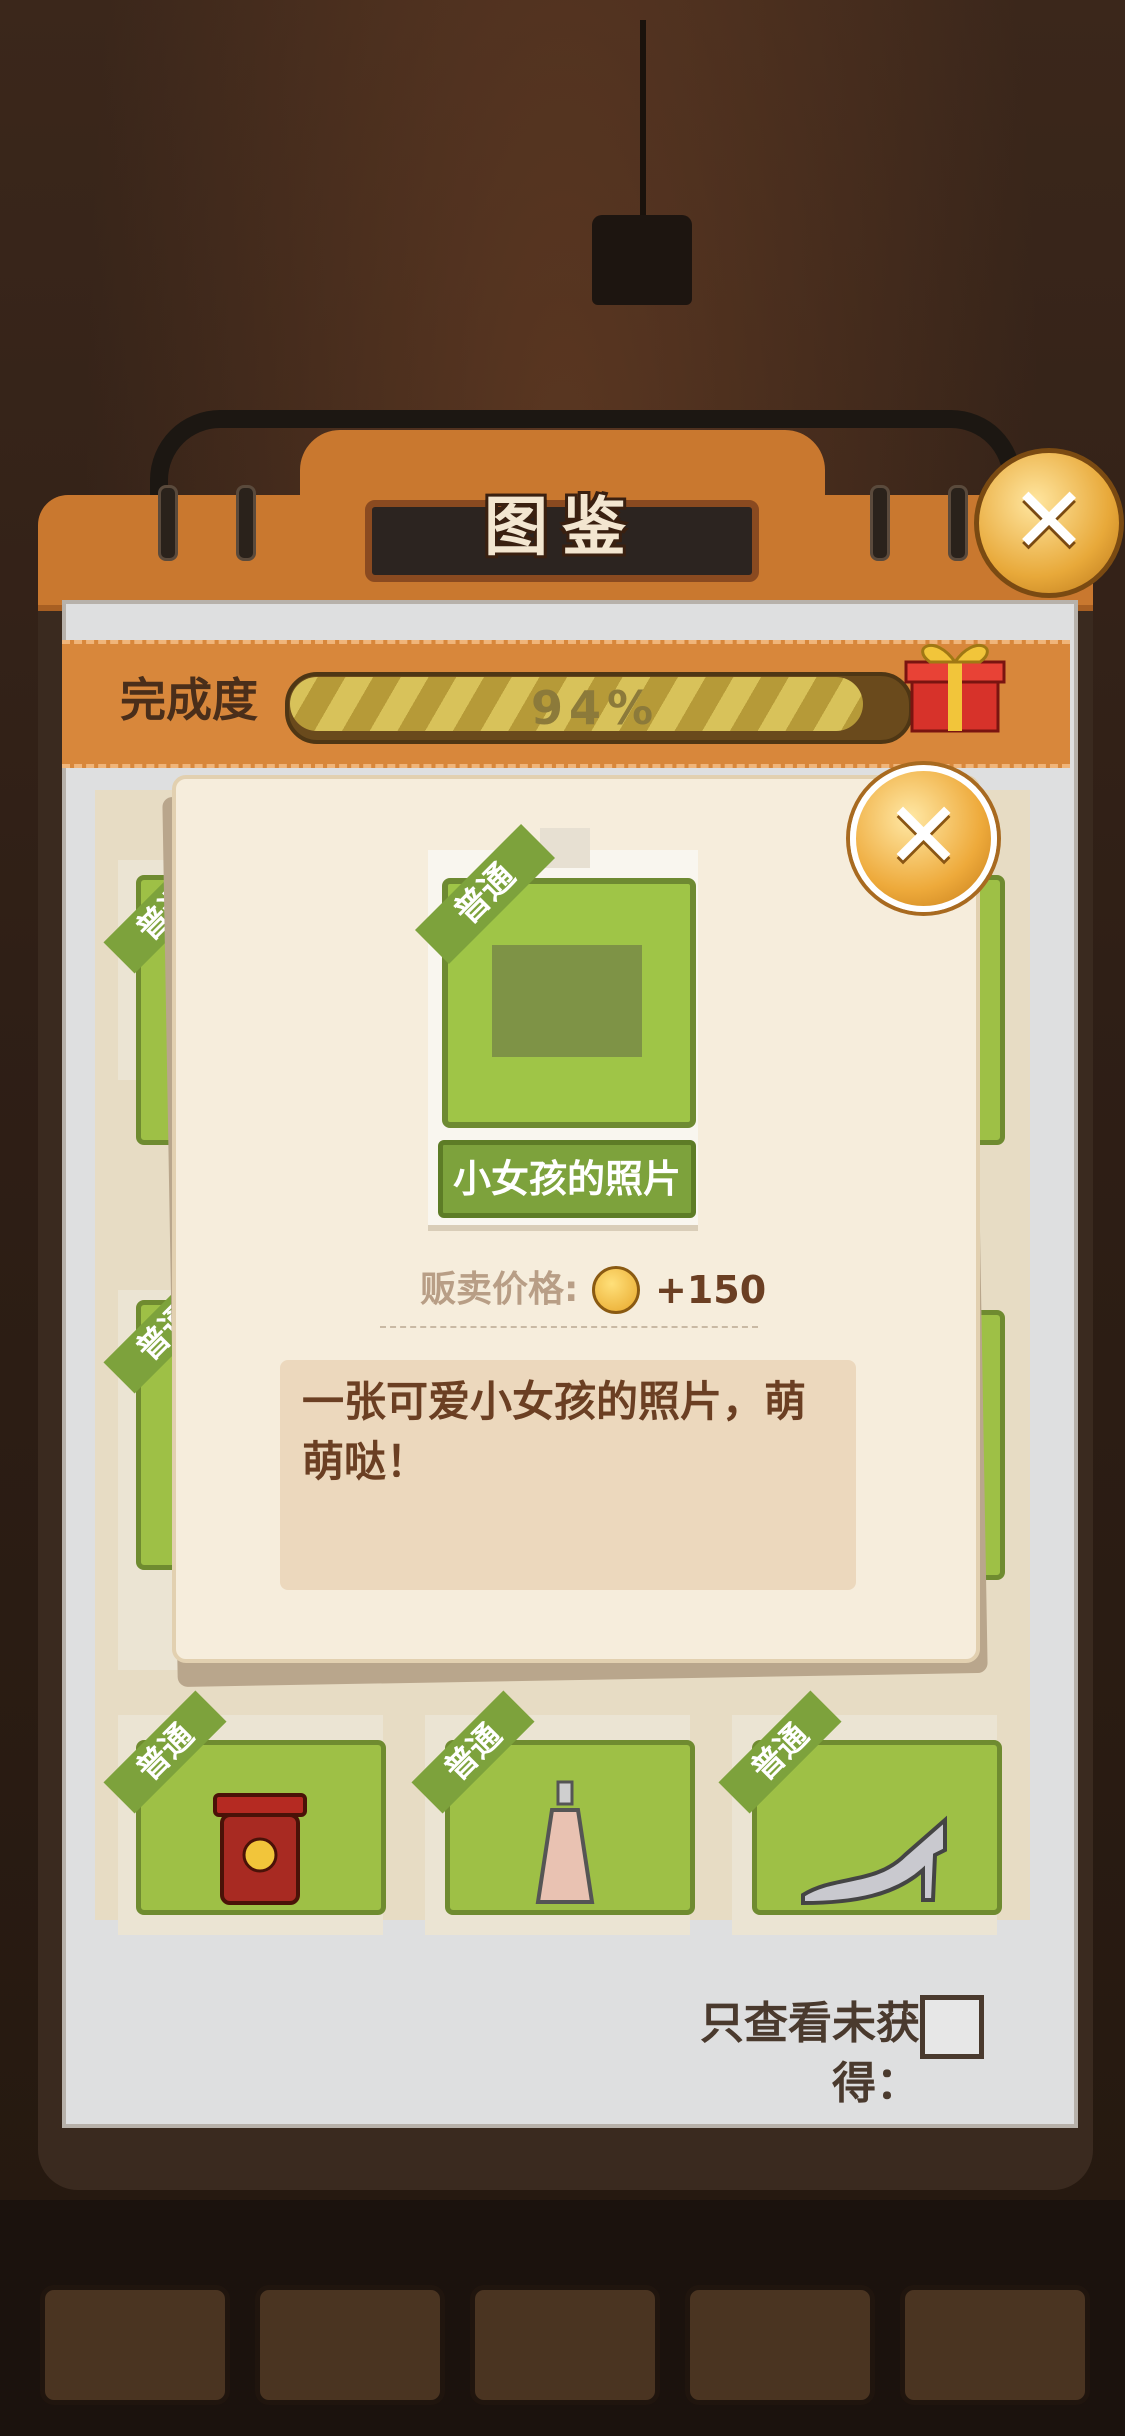  I want to click on filter-label: 只查看未获得：, so click(810, 2053).